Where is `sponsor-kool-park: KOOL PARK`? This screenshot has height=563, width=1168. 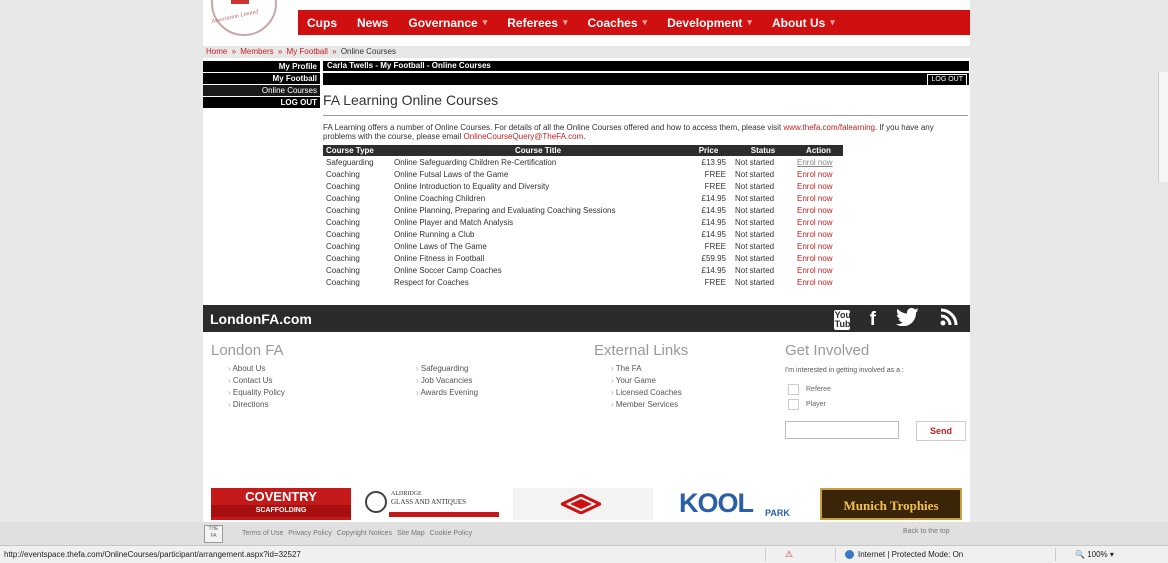
sponsor-kool-park: KOOL PARK is located at coordinates (737, 504).